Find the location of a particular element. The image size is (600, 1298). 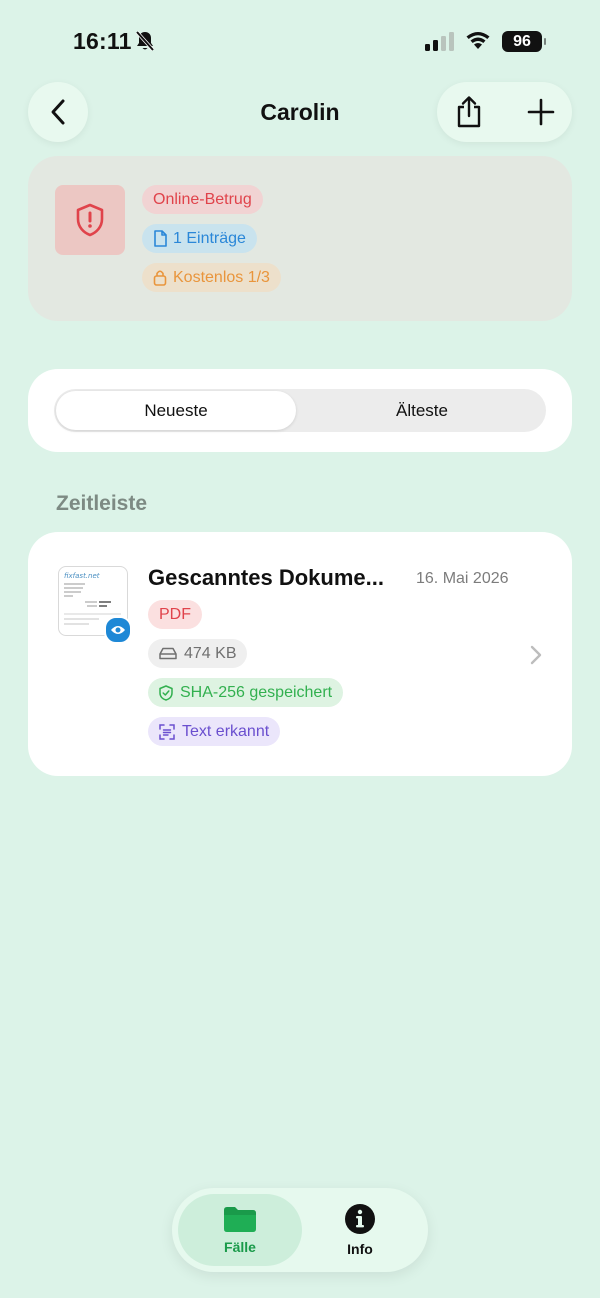

ocr-label: Text erkannt is located at coordinates (226, 731).